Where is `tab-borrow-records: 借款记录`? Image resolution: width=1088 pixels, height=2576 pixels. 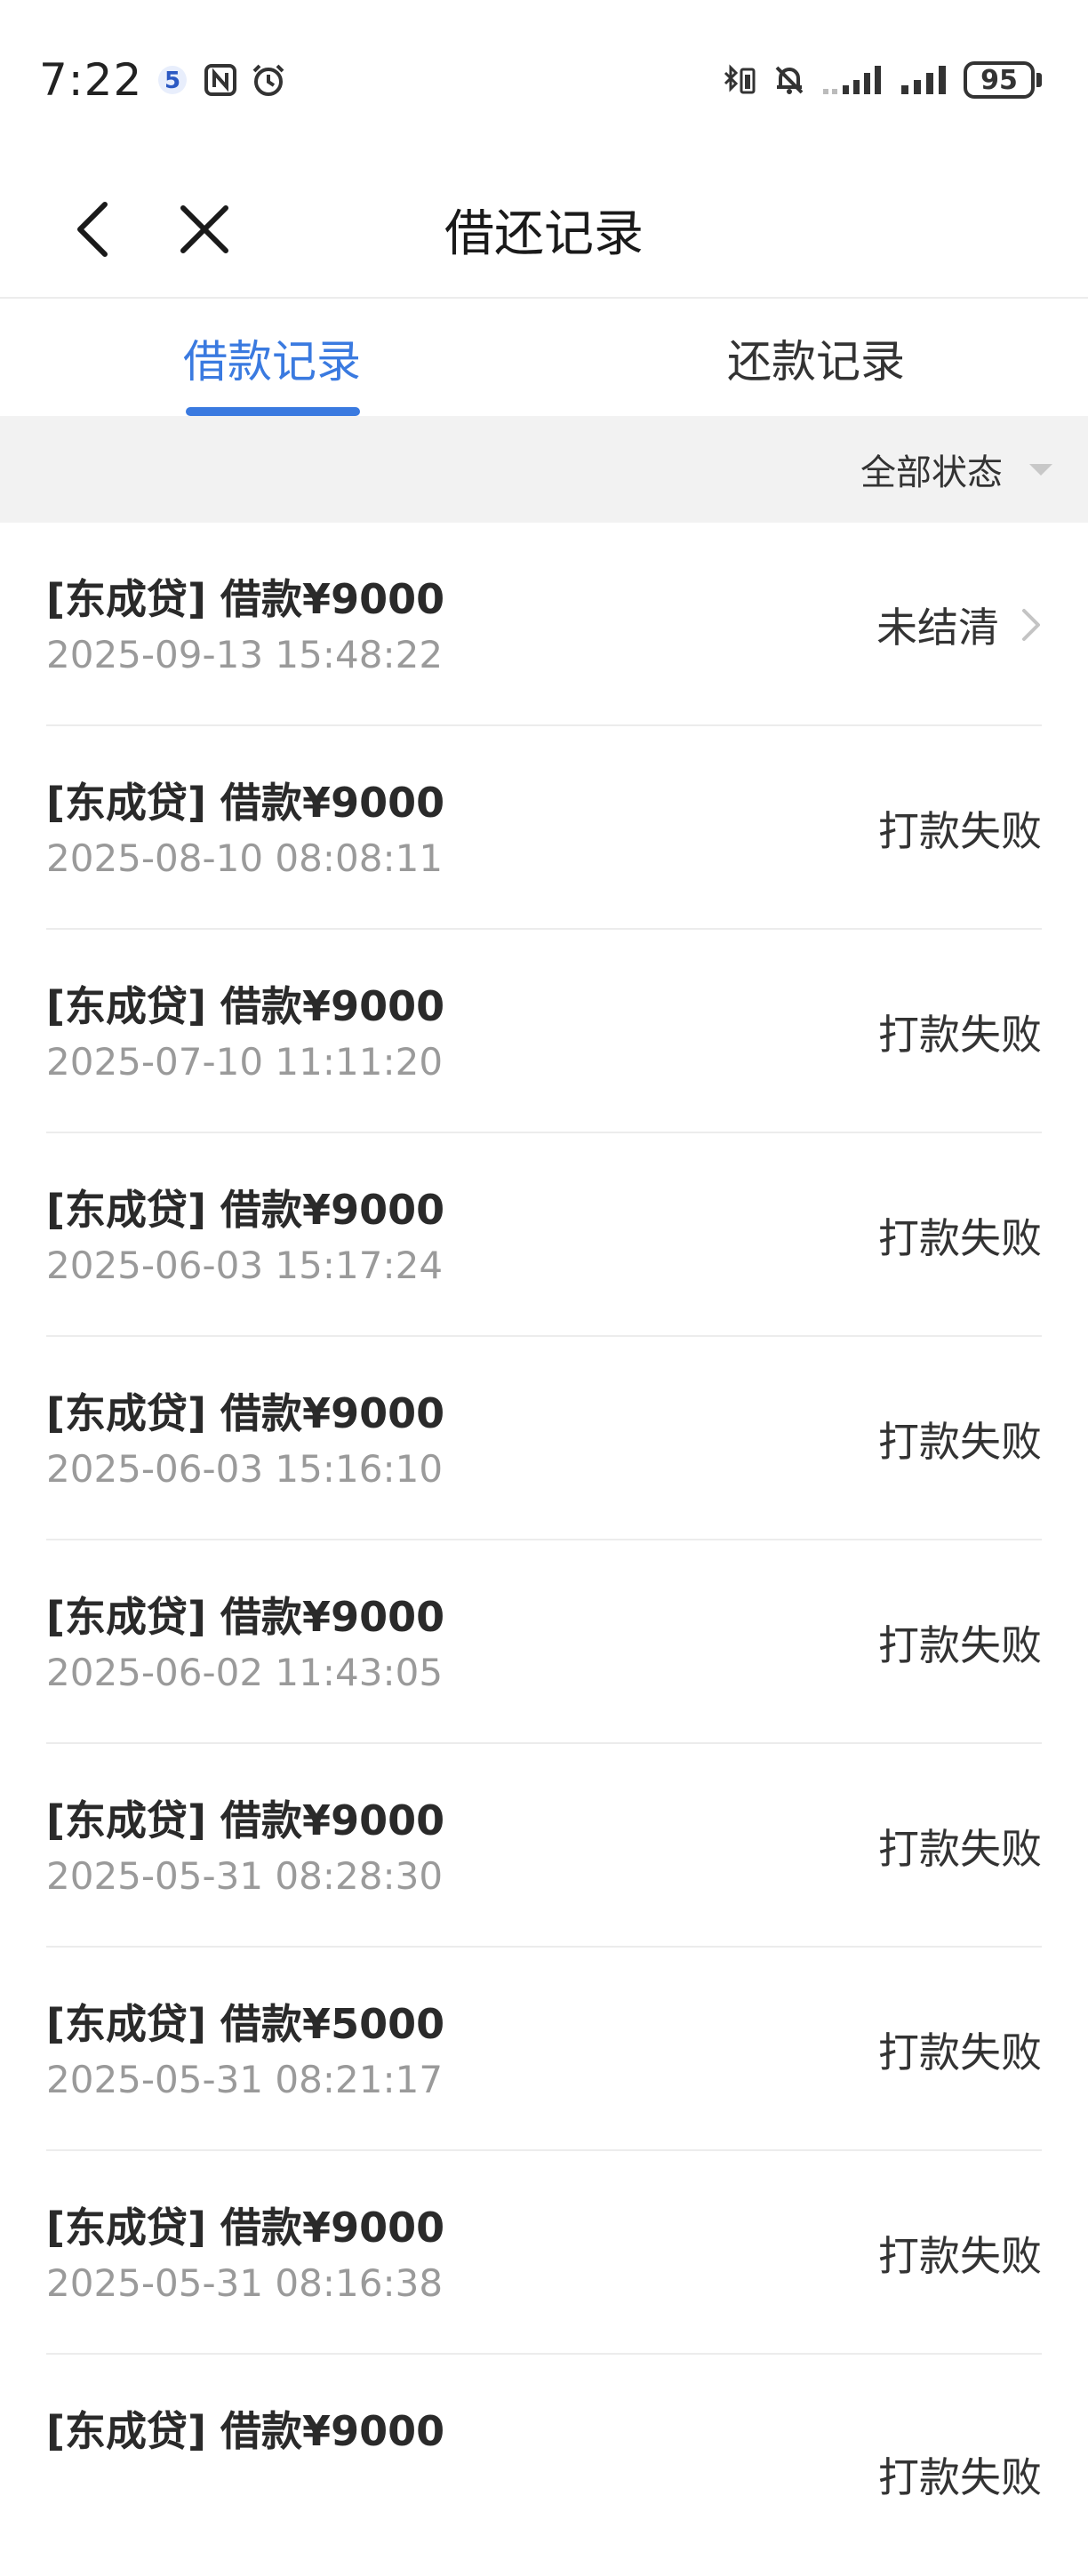 tab-borrow-records: 借款记录 is located at coordinates (272, 358).